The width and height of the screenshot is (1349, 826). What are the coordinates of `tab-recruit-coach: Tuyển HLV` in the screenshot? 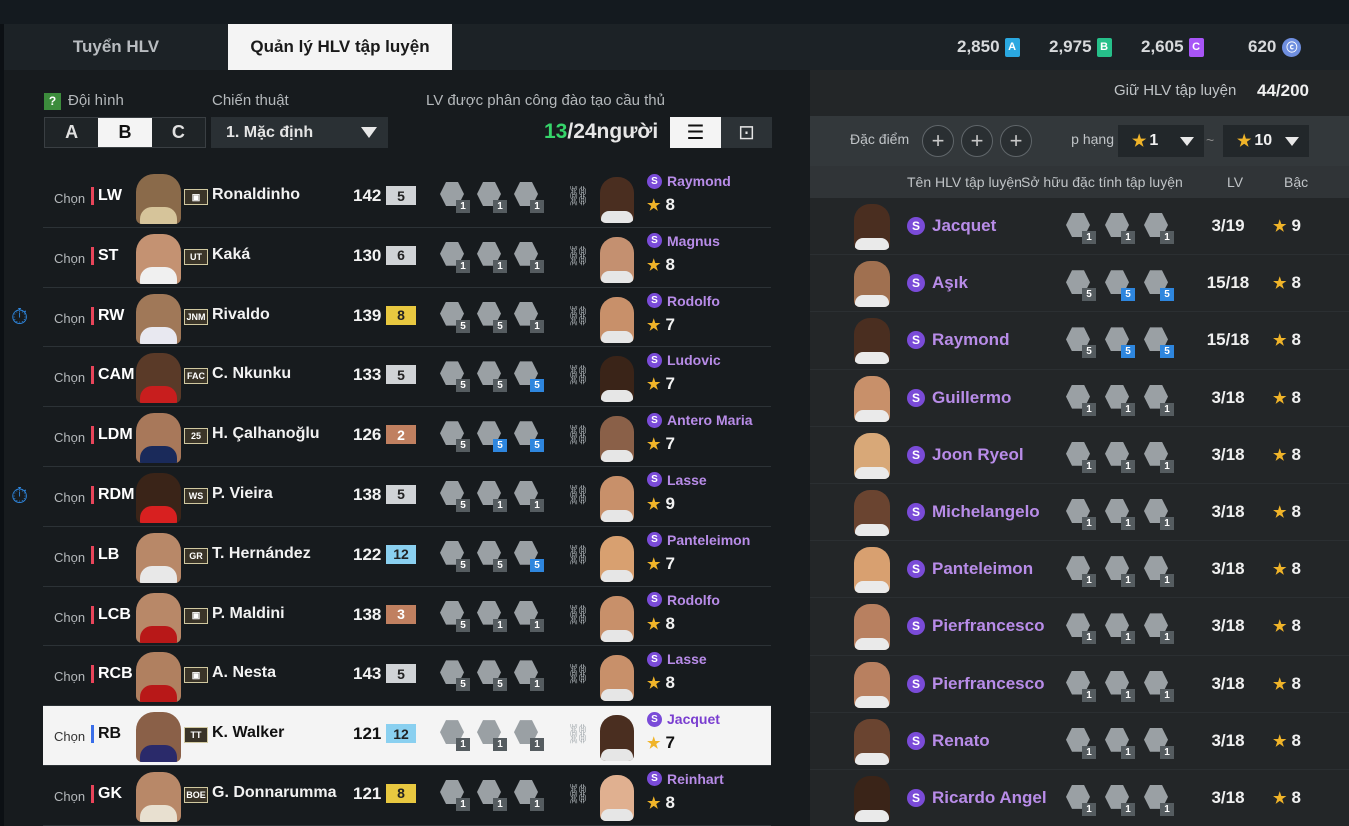 It's located at (116, 47).